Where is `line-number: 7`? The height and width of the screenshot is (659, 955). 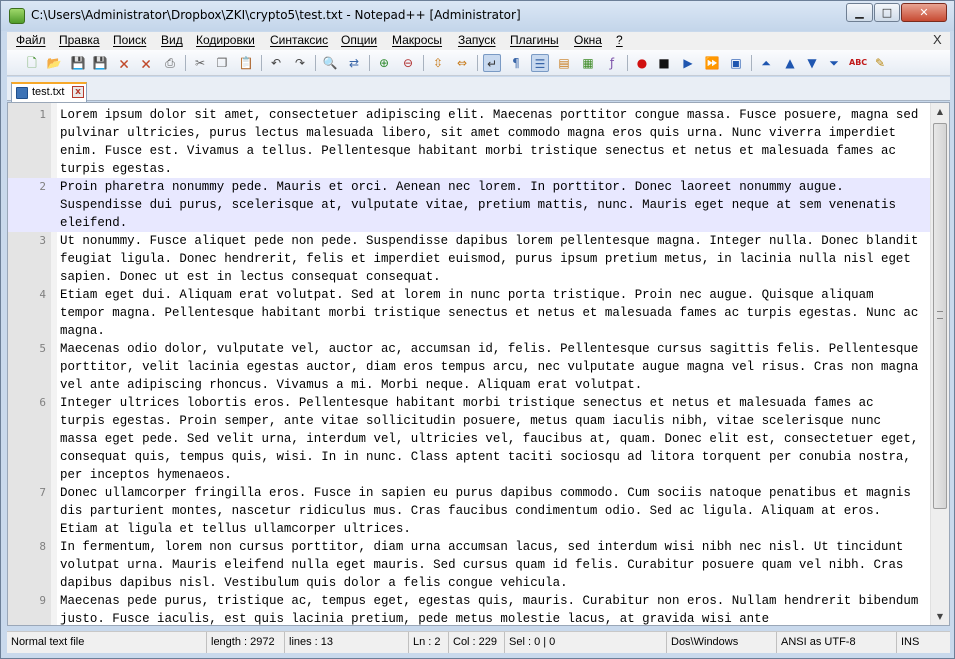
line-number: 7 is located at coordinates (42, 492).